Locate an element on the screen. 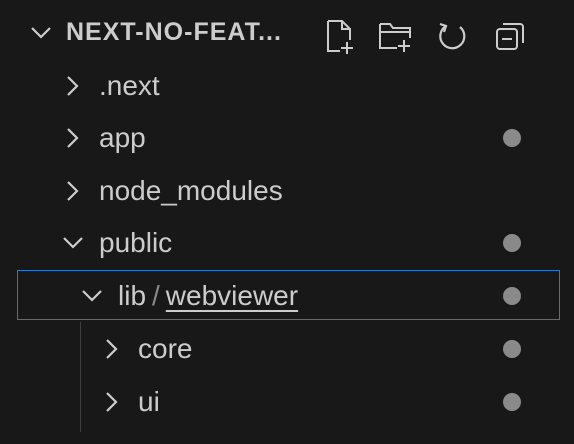  tree-item-ui: ui is located at coordinates (287, 402).